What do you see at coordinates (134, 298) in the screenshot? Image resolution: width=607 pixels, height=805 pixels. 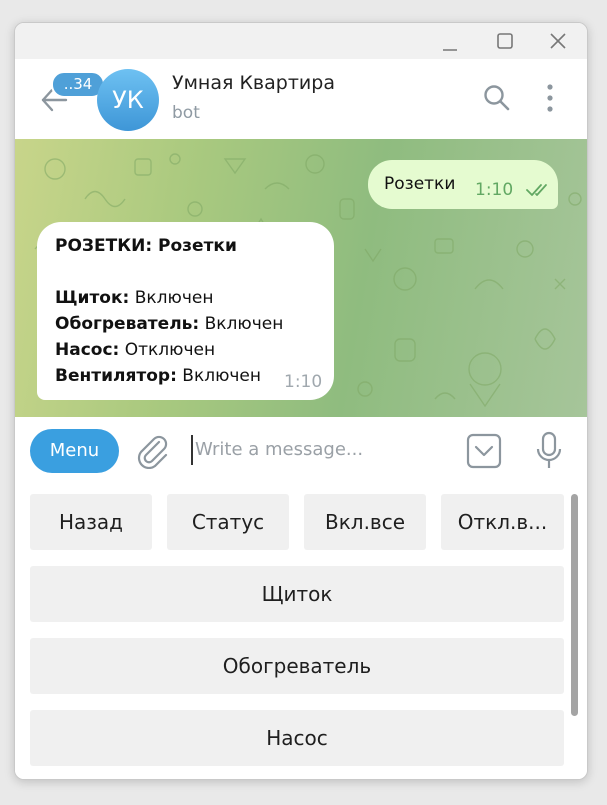 I see `status-line-shield: Щиток: Включен` at bounding box center [134, 298].